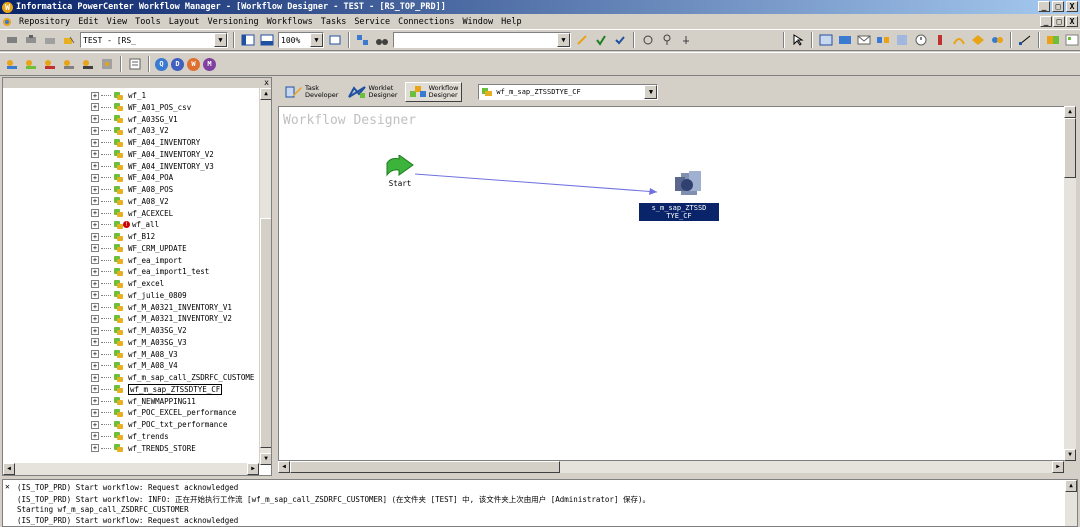  What do you see at coordinates (284, 467) in the screenshot?
I see `scroll-left-icon: ◀` at bounding box center [284, 467].